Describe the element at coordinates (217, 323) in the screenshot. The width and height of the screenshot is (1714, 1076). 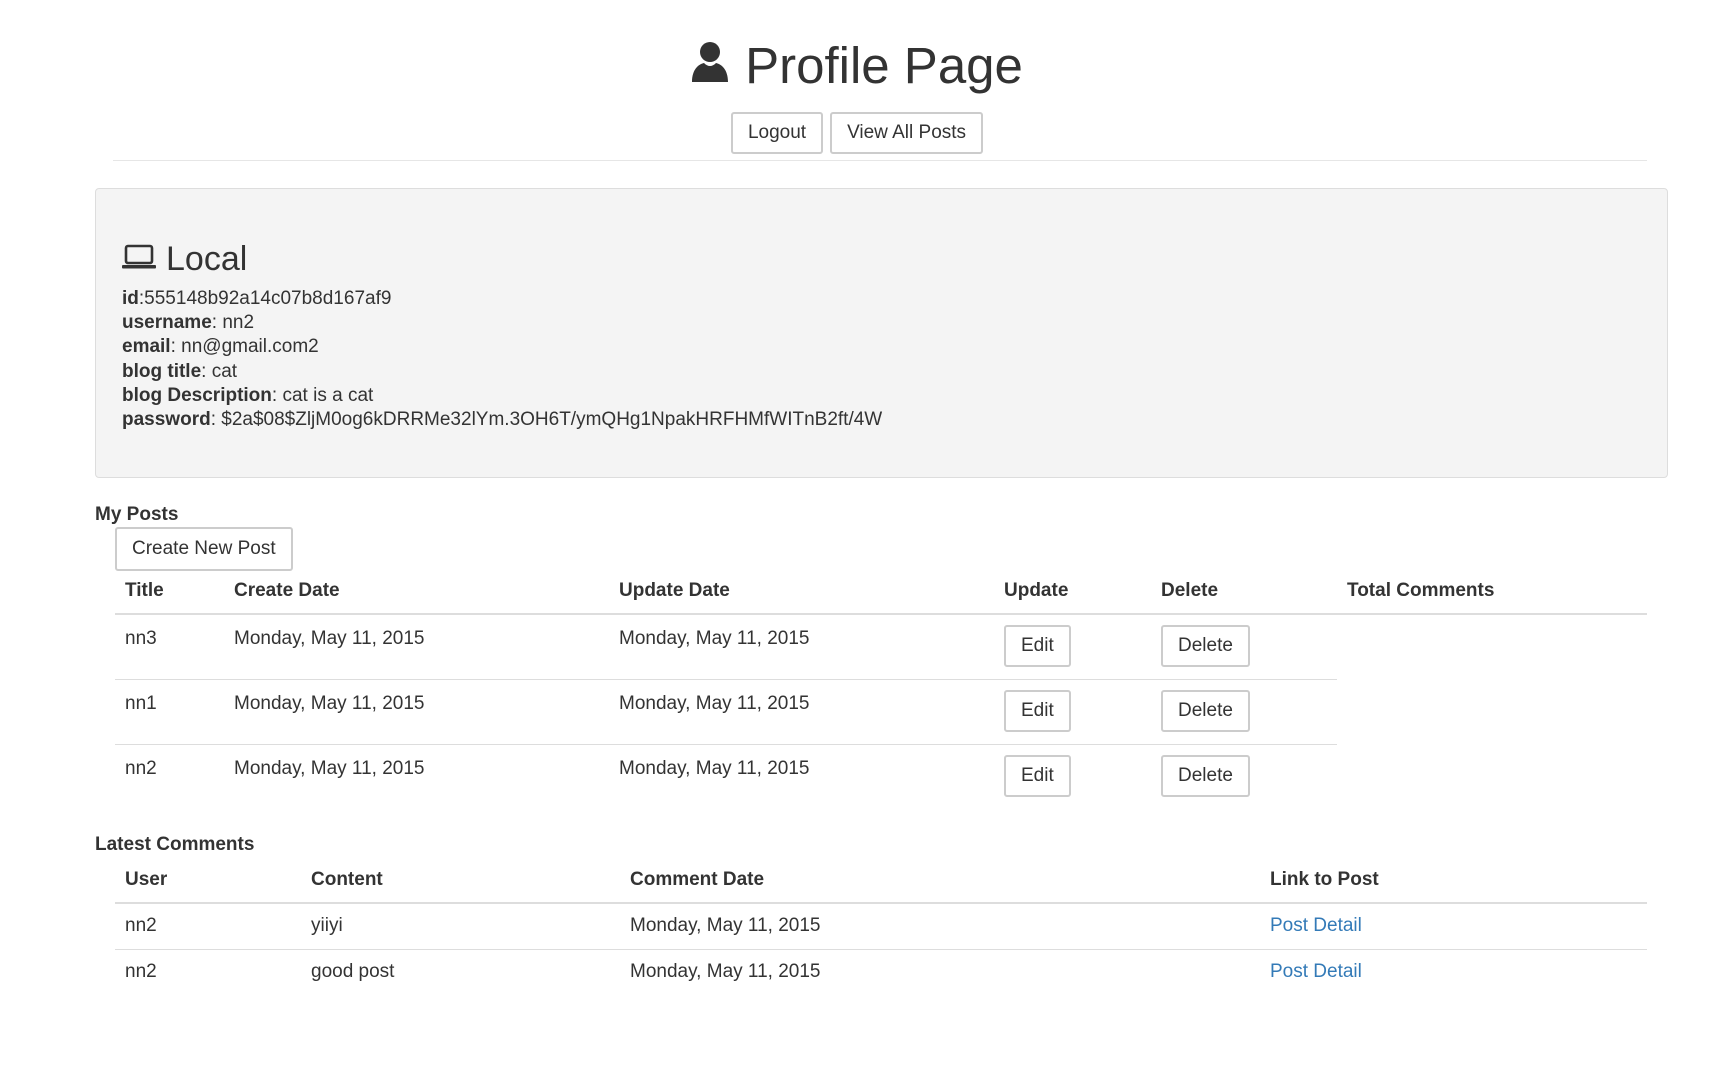
I see `info-username-sep: :` at that location.